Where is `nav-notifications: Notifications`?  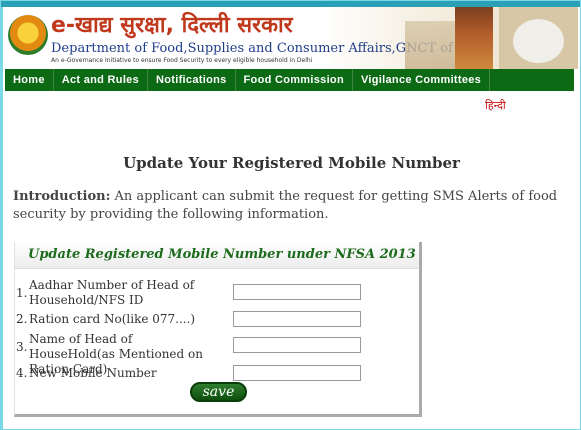 nav-notifications: Notifications is located at coordinates (192, 80).